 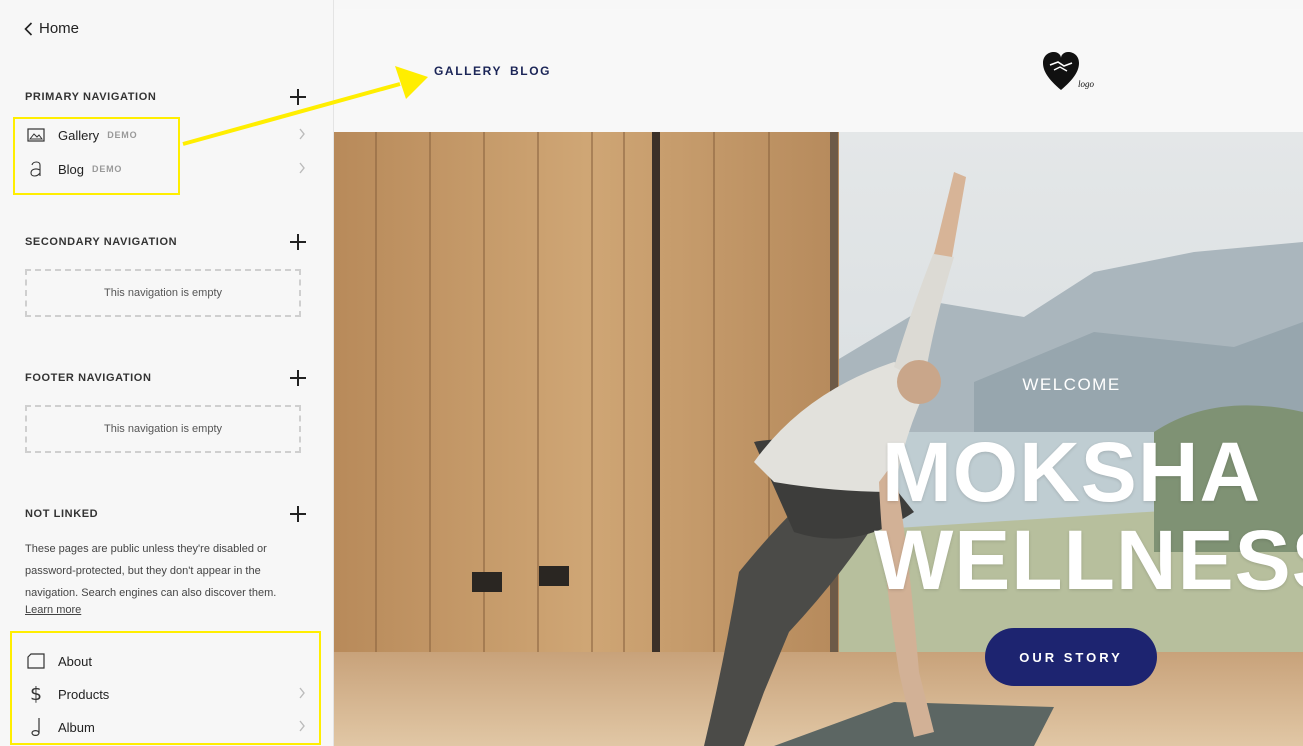 I want to click on not-linked-highlight-box, so click(x=165, y=688).